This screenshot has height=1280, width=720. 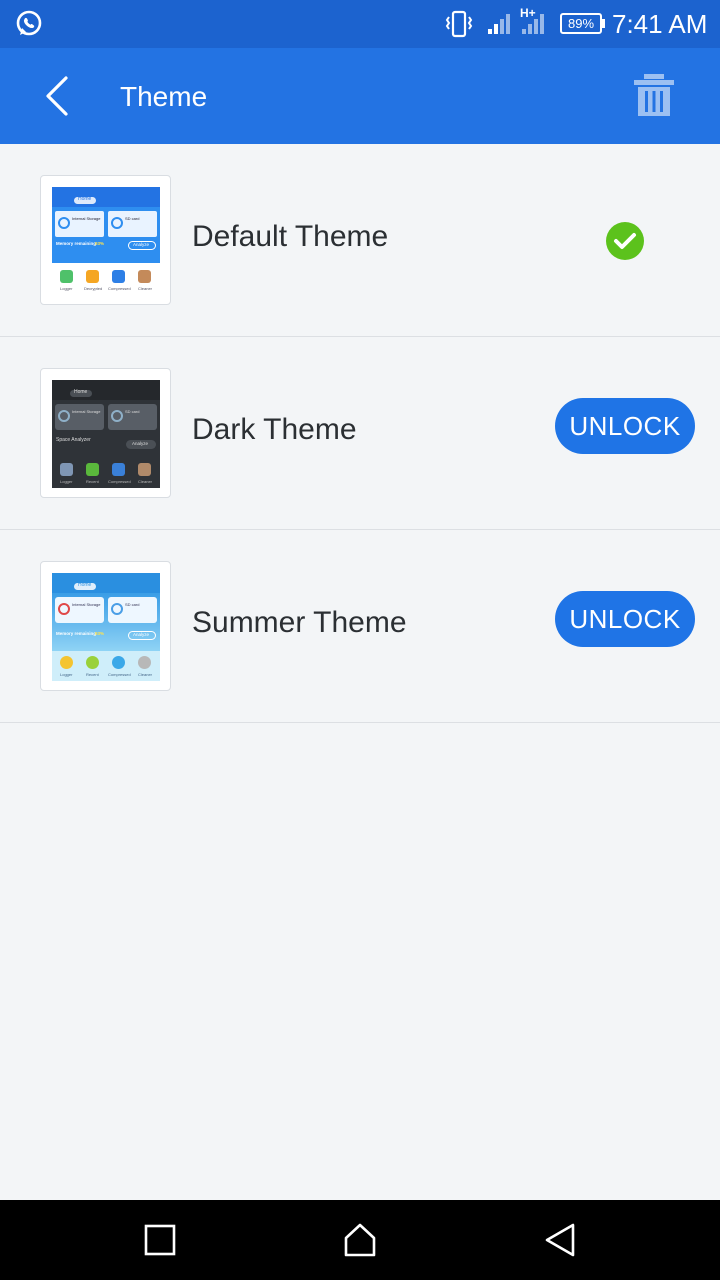 What do you see at coordinates (654, 96) in the screenshot?
I see `trash-icon` at bounding box center [654, 96].